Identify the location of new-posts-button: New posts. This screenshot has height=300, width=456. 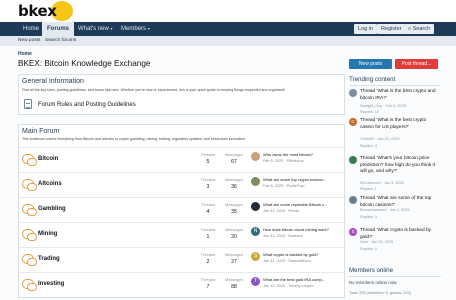
(370, 64).